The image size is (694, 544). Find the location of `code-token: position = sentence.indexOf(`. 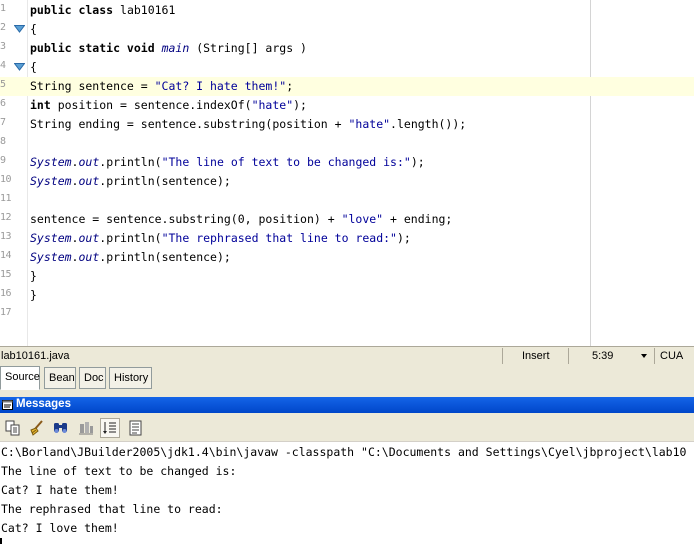

code-token: position = sentence.indexOf( is located at coordinates (151, 105).